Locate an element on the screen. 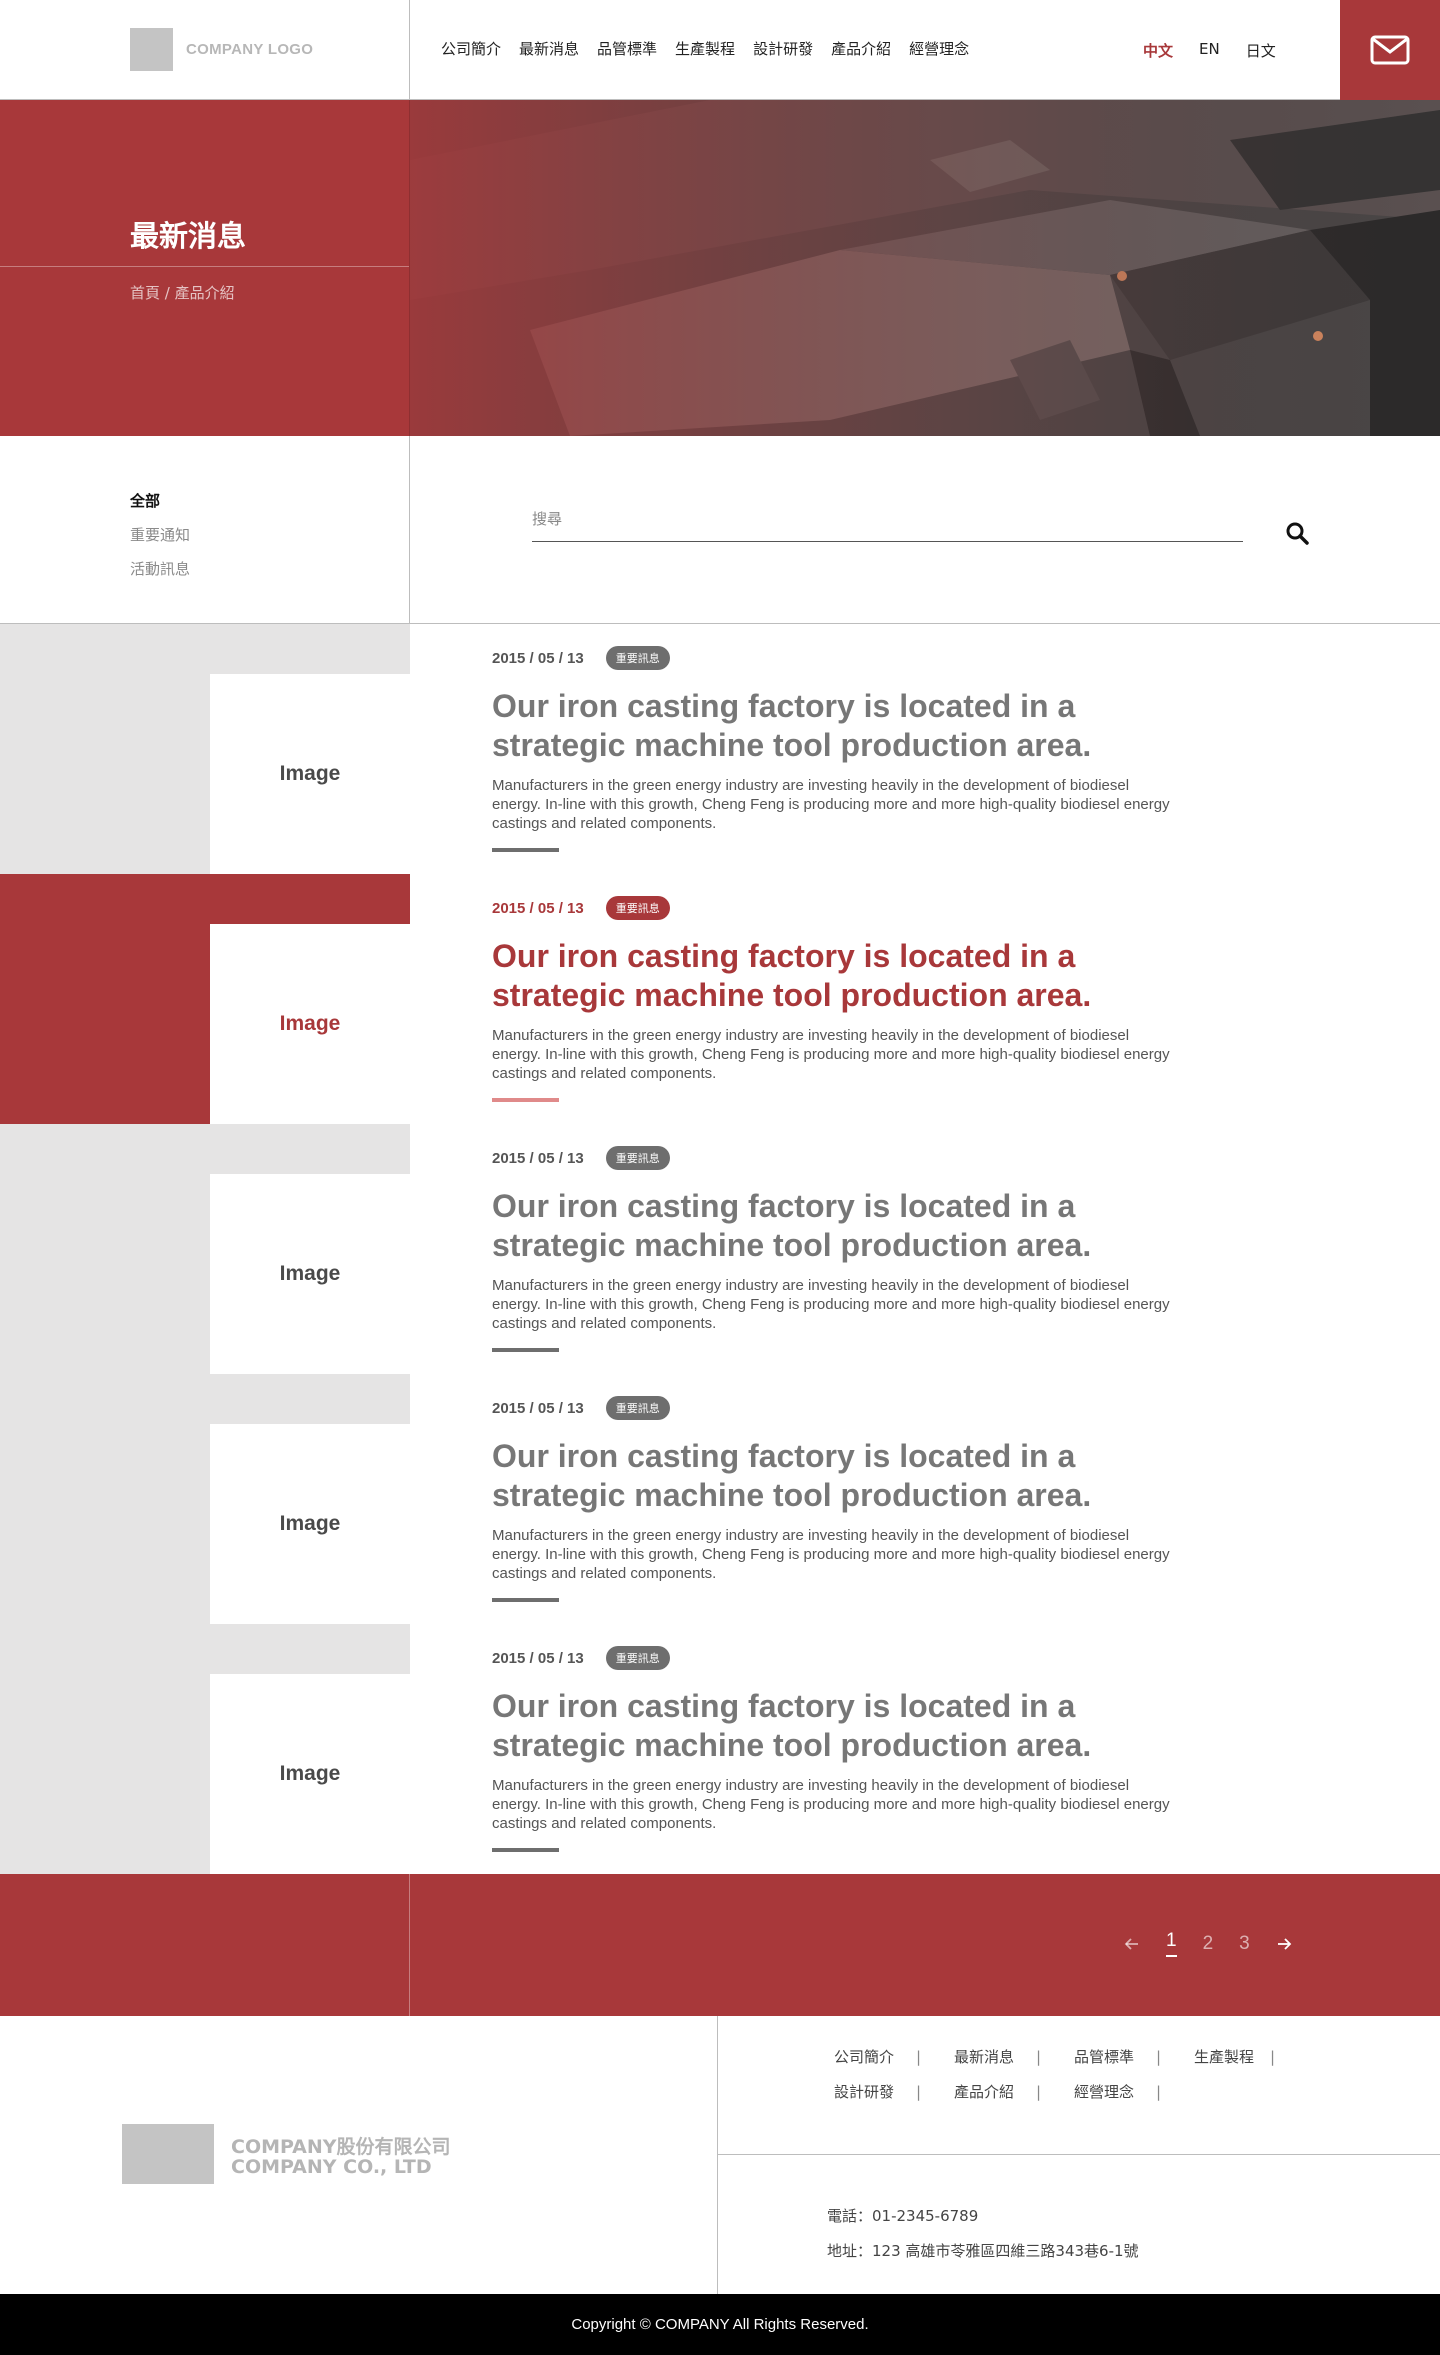 Image resolution: width=1440 pixels, height=2355 pixels. search-field is located at coordinates (887, 525).